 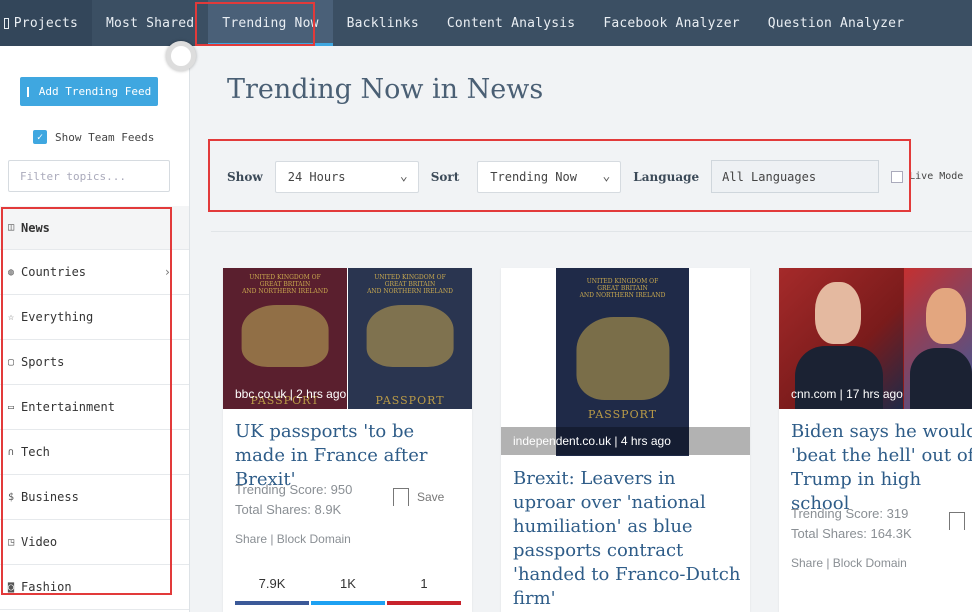 I want to click on pinterest-stat: 1, so click(x=424, y=590).